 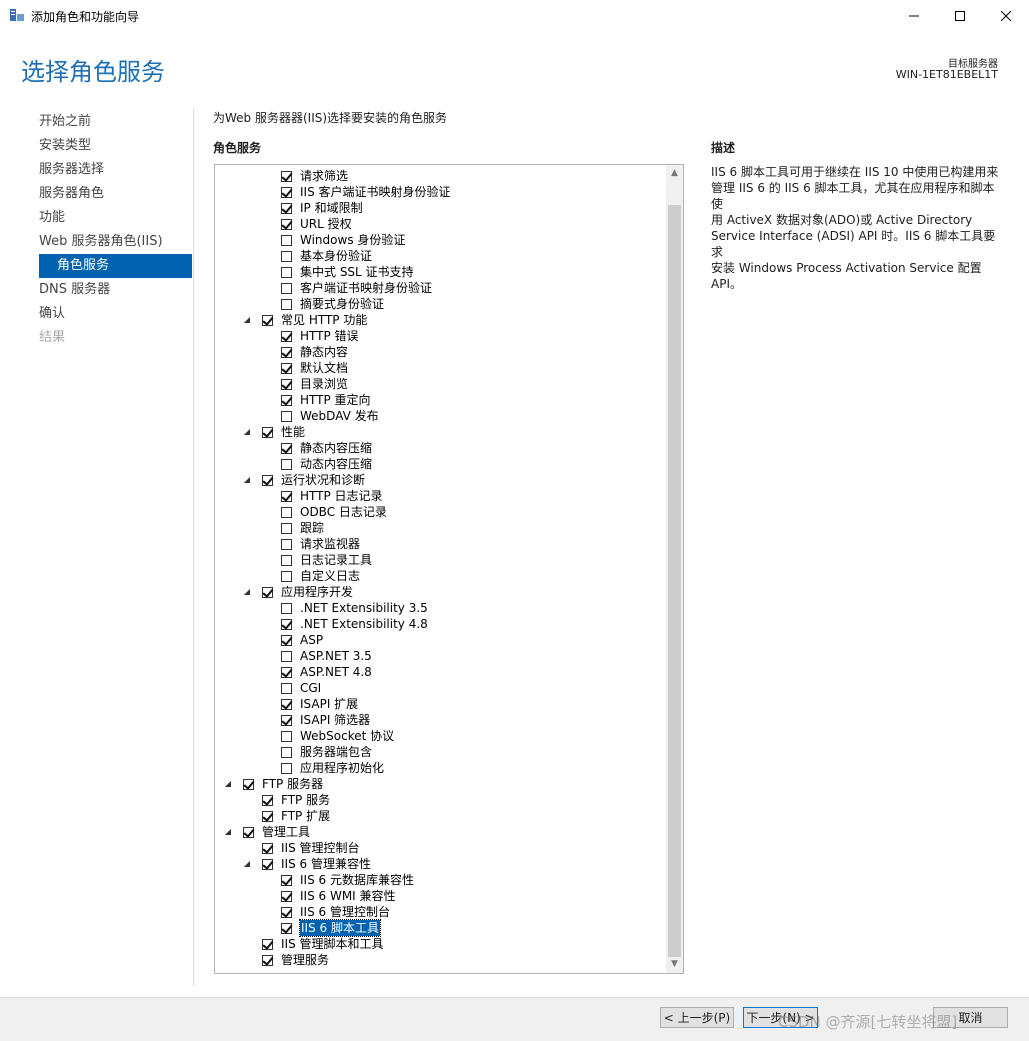 What do you see at coordinates (331, 208) in the screenshot?
I see `tree-item-label: IP 和域限制` at bounding box center [331, 208].